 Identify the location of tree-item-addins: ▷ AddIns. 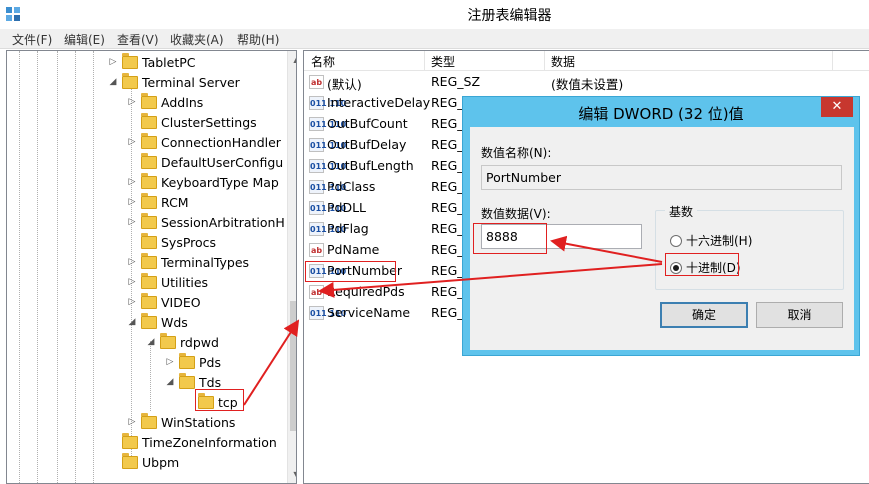
(164, 102).